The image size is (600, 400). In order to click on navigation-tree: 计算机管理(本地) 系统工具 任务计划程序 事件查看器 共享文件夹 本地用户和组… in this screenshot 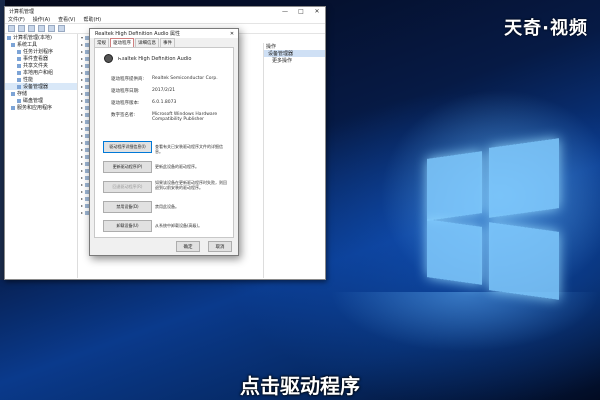, I will do `click(41, 156)`.